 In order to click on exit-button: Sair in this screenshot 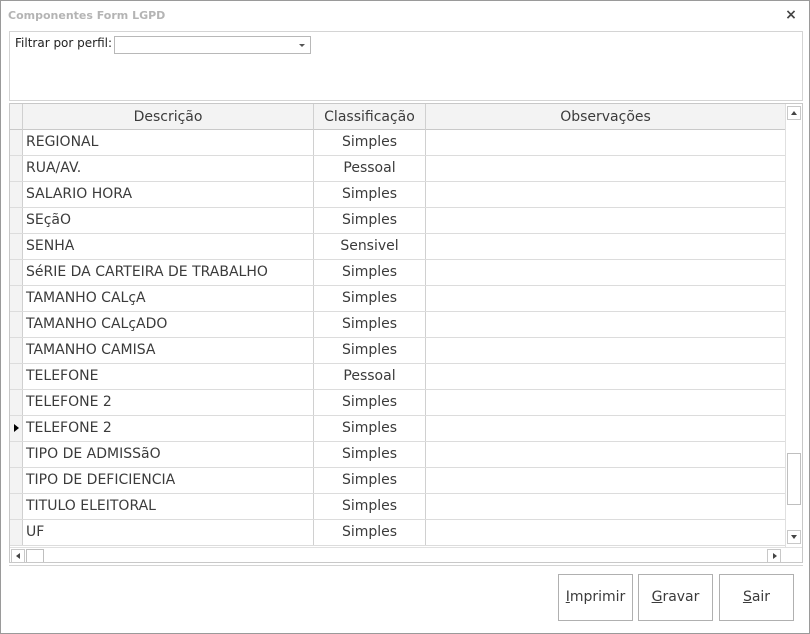, I will do `click(756, 597)`.